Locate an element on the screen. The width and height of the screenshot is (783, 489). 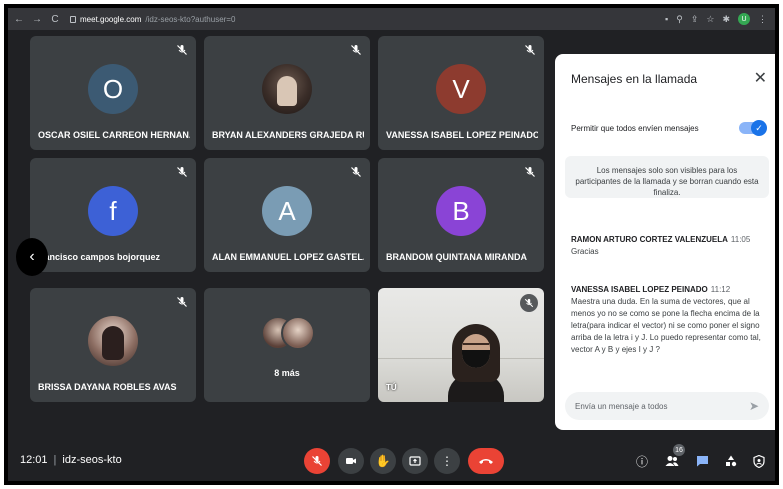
participant-name: BRANDOM QUINTANA MIRANDA is located at coordinates (456, 257).